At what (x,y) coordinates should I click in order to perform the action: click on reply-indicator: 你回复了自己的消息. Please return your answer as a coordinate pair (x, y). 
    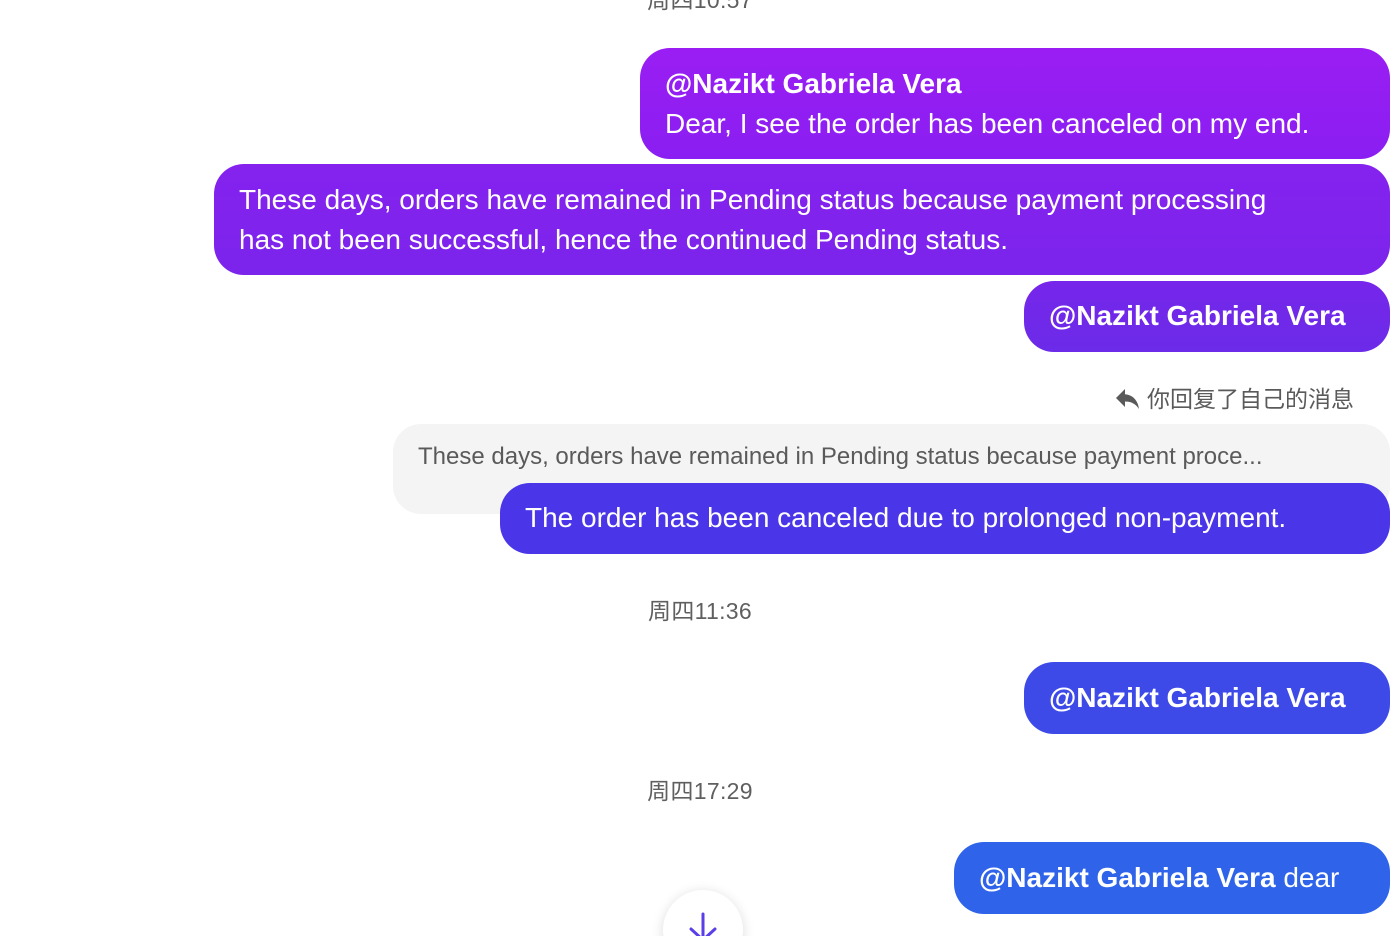
    Looking at the image, I should click on (1234, 399).